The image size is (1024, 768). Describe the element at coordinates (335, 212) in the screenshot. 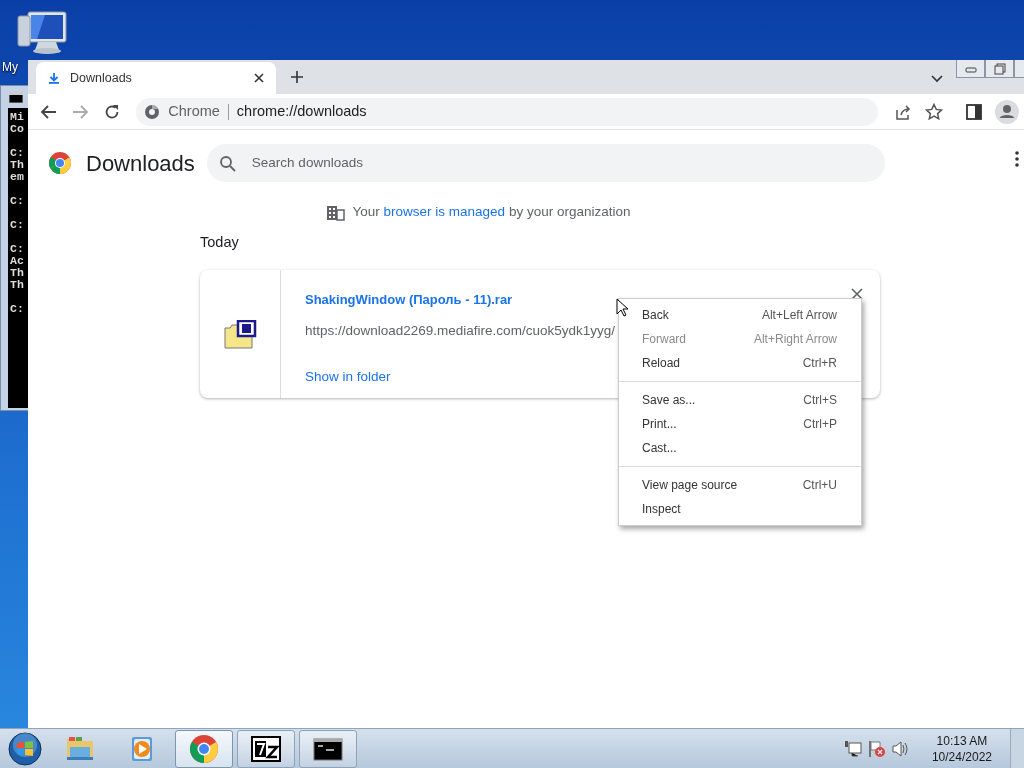

I see `building-icon` at that location.